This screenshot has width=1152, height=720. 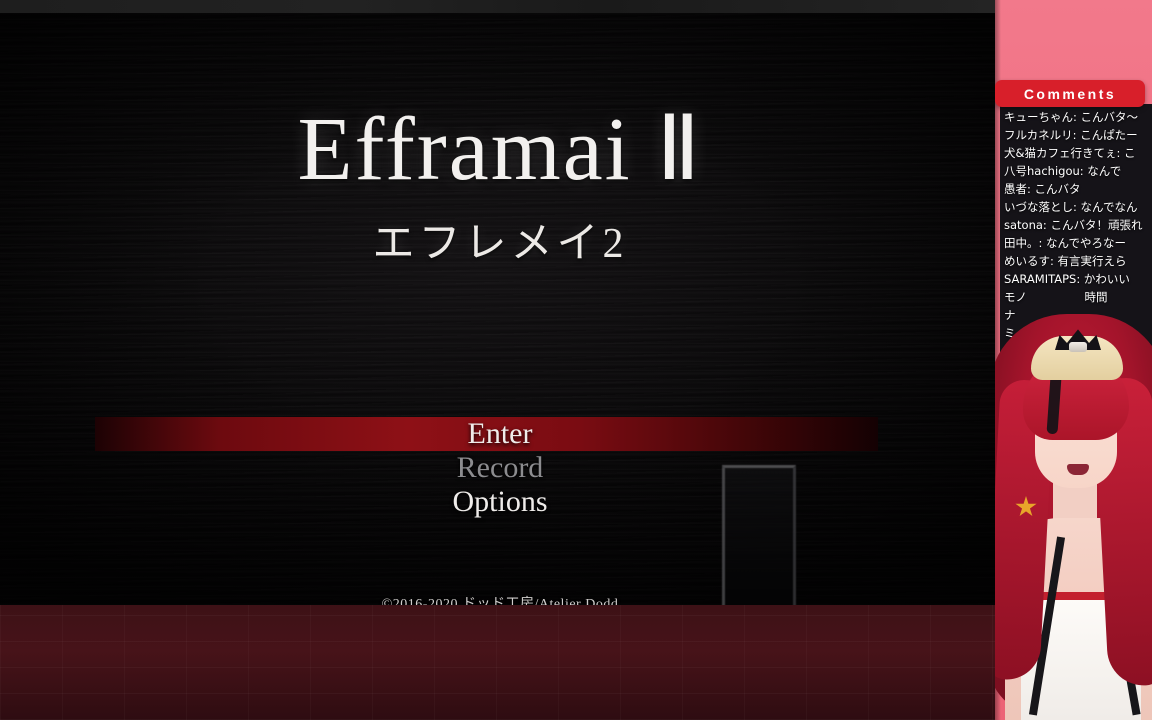 I want to click on menu-item-enter: Enter, so click(x=500, y=434).